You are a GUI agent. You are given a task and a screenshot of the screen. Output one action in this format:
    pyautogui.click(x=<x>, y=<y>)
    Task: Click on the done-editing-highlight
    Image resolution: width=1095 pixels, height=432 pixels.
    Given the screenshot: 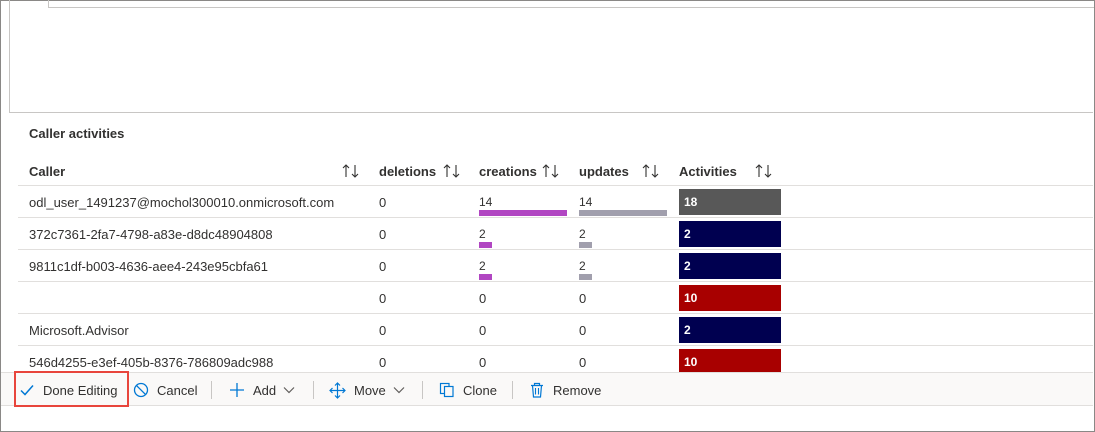 What is the action you would take?
    pyautogui.click(x=71, y=389)
    